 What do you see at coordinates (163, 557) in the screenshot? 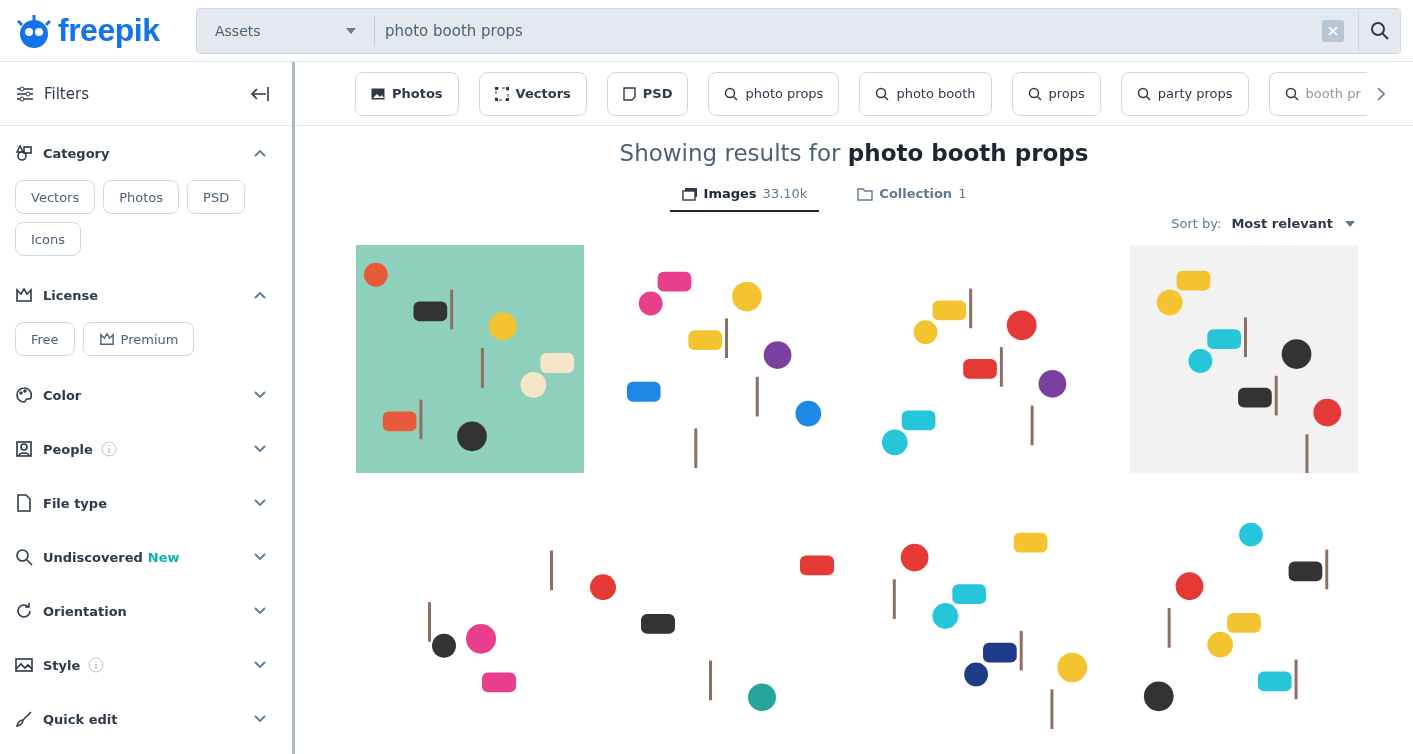
I see `new-label: New` at bounding box center [163, 557].